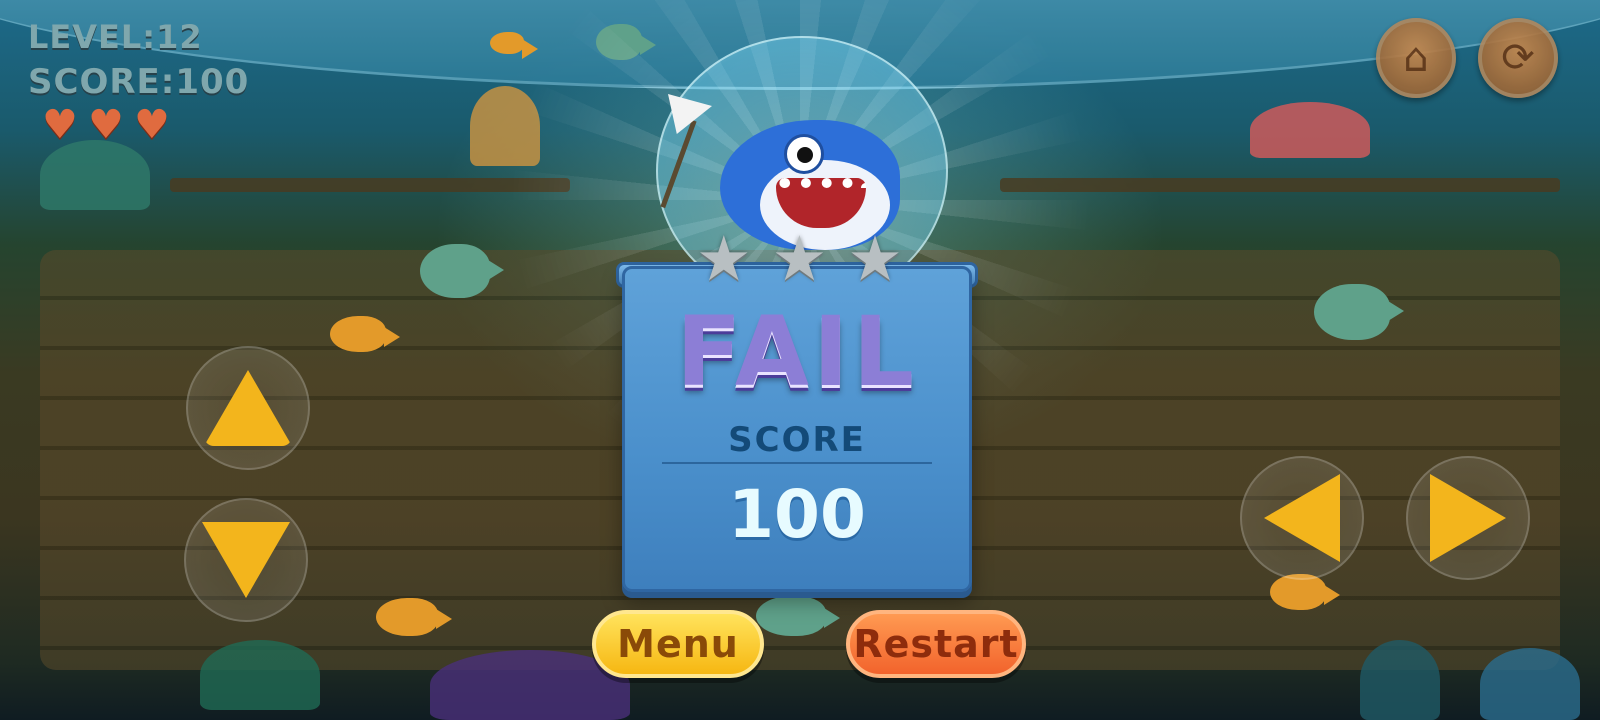 This screenshot has height=720, width=1600. I want to click on star-rating: ★ ★ ★, so click(799, 259).